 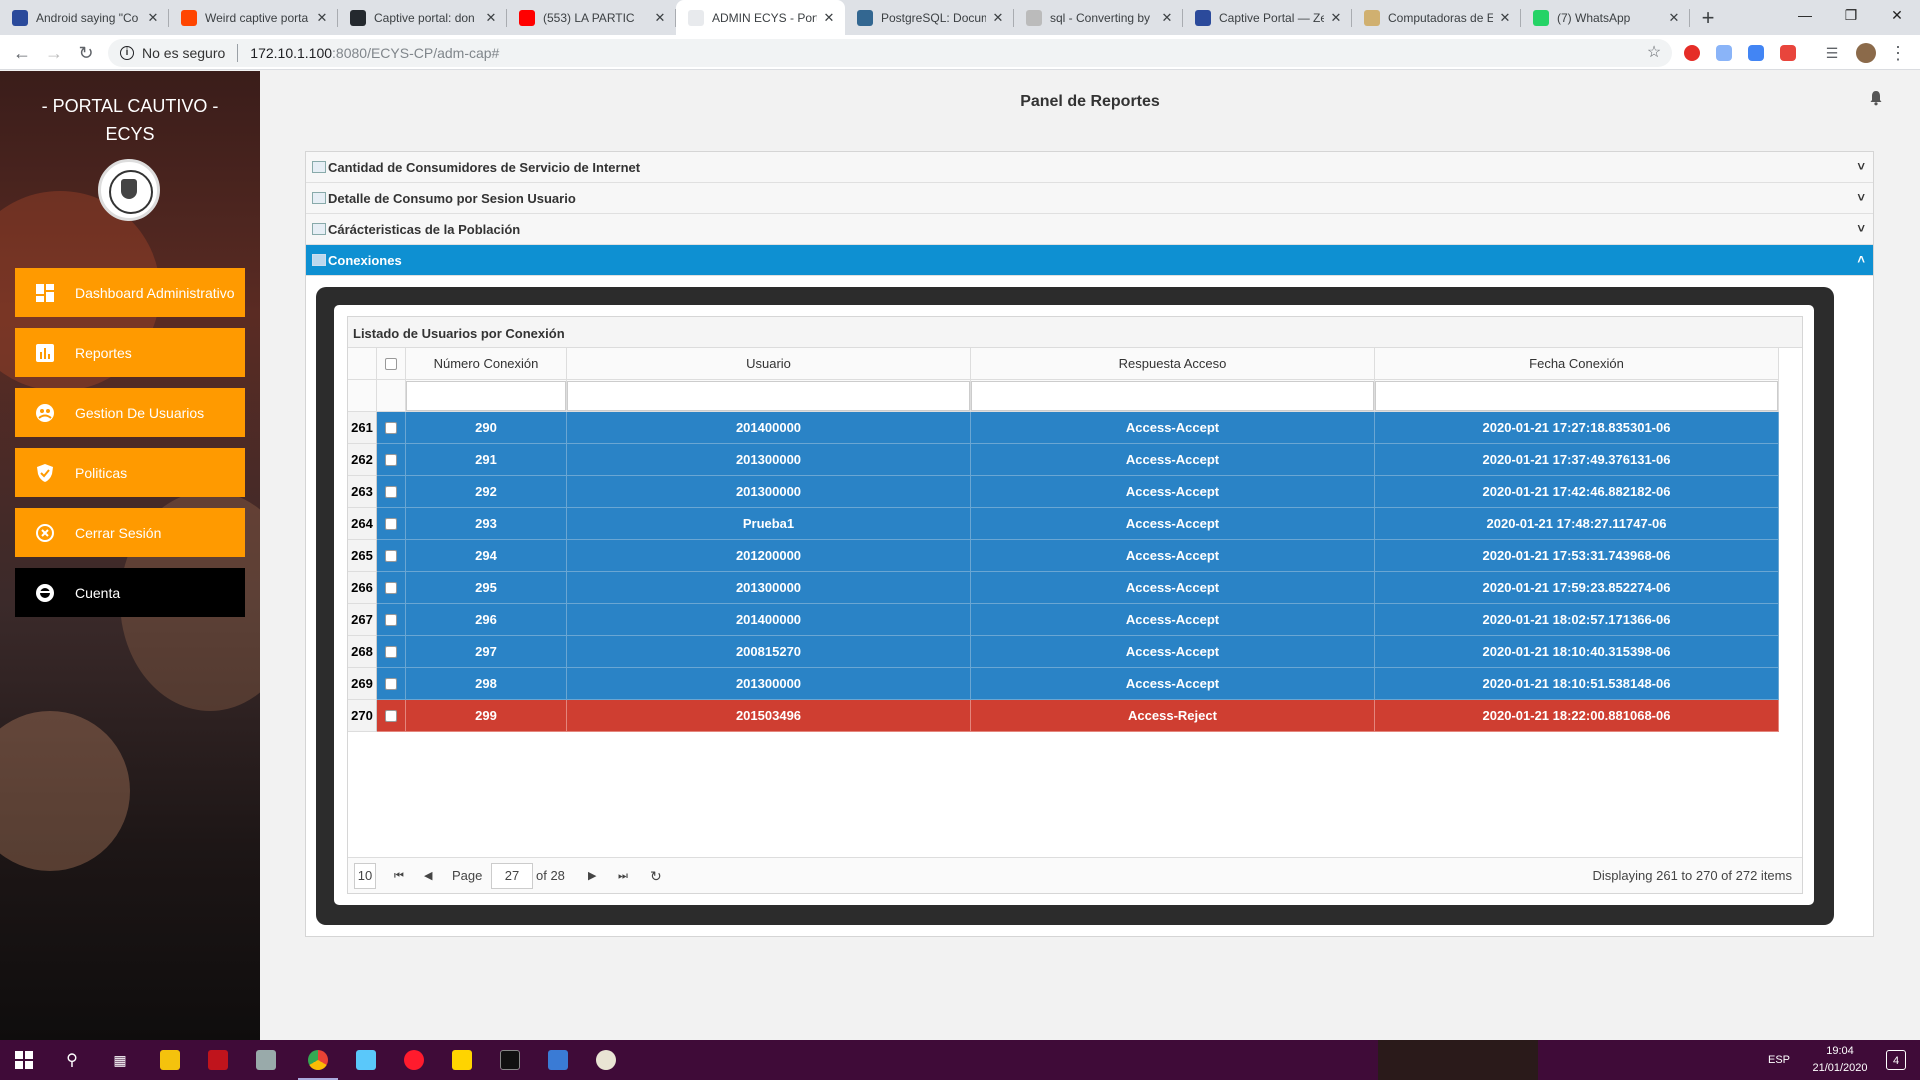 What do you see at coordinates (1866, 53) in the screenshot?
I see `profile-avatar` at bounding box center [1866, 53].